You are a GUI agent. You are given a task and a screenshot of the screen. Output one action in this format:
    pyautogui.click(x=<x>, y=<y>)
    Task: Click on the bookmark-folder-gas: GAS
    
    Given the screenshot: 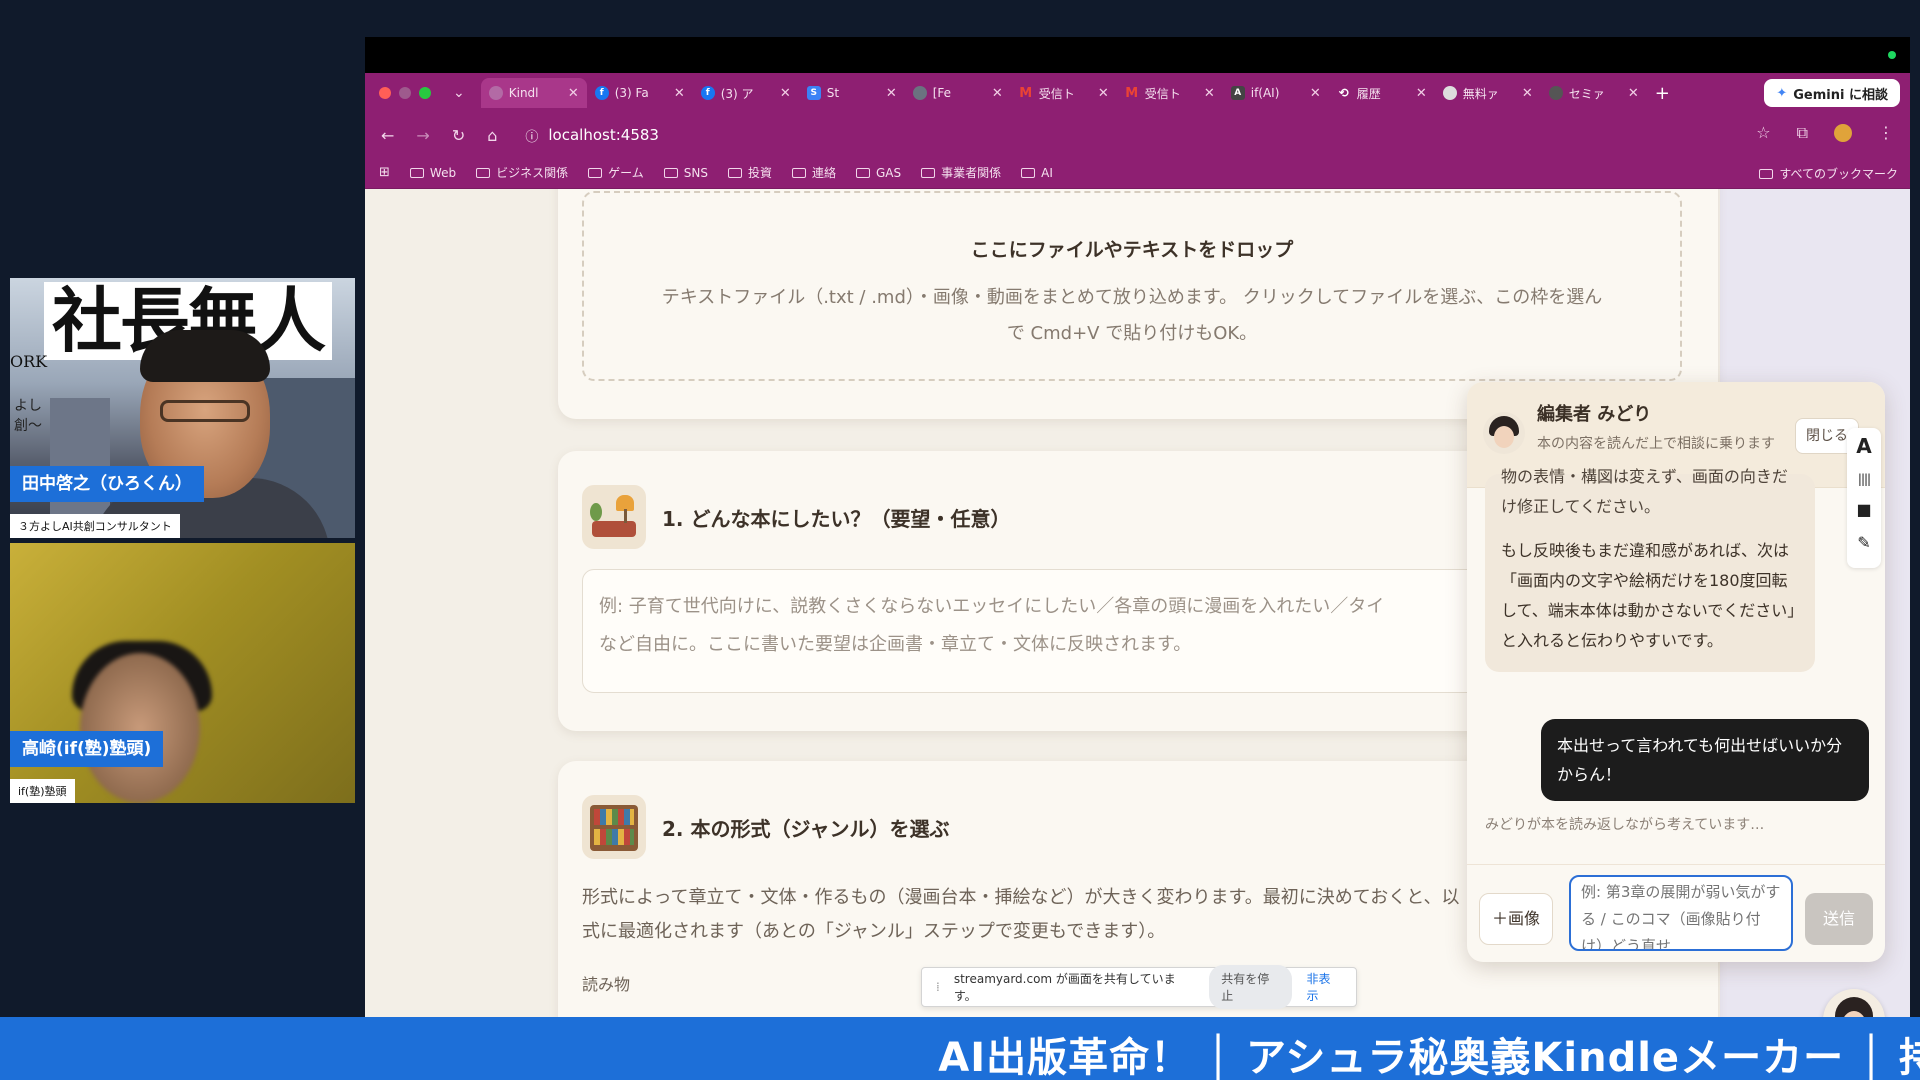 What is the action you would take?
    pyautogui.click(x=878, y=173)
    